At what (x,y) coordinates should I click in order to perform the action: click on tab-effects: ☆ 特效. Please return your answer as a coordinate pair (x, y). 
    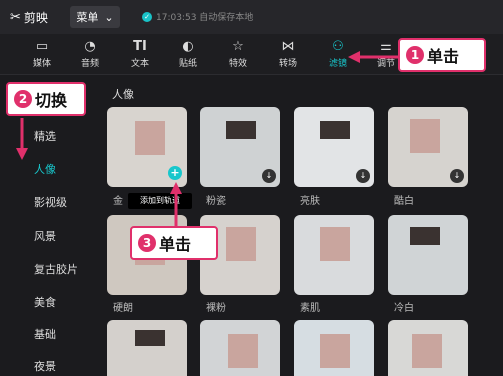
    Looking at the image, I should click on (238, 53).